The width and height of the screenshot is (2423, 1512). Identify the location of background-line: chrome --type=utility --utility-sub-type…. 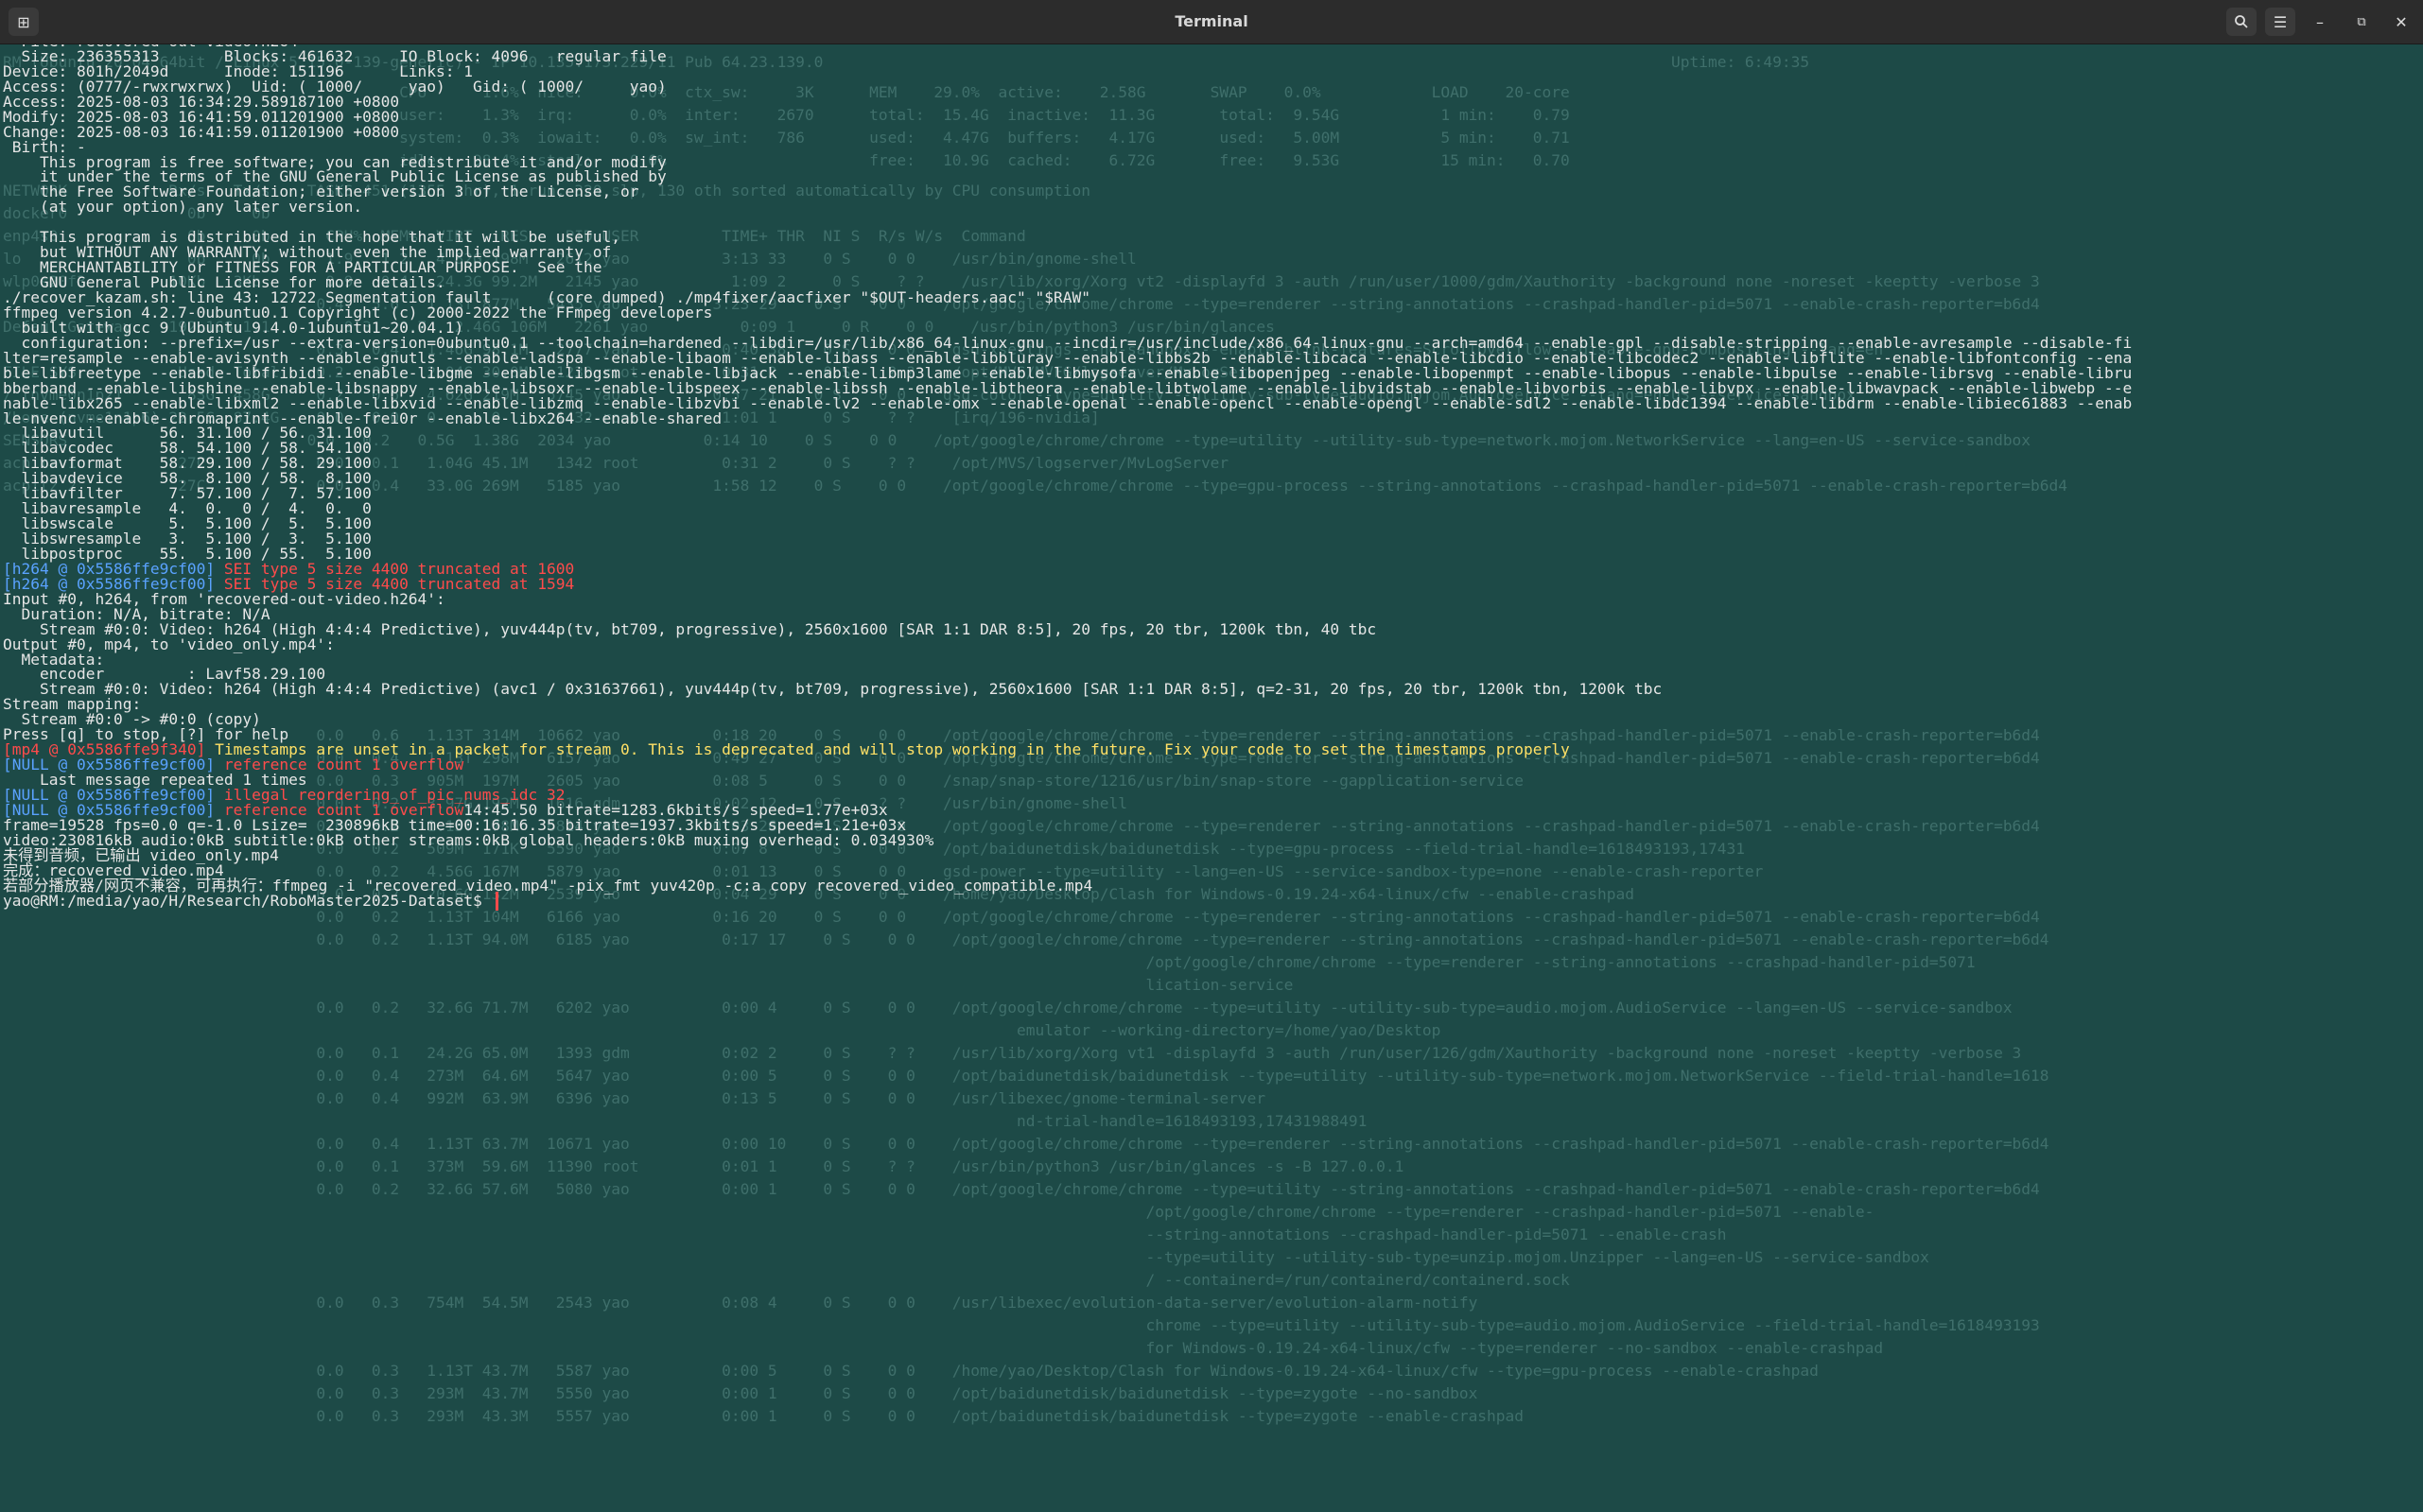
(1021, 1325).